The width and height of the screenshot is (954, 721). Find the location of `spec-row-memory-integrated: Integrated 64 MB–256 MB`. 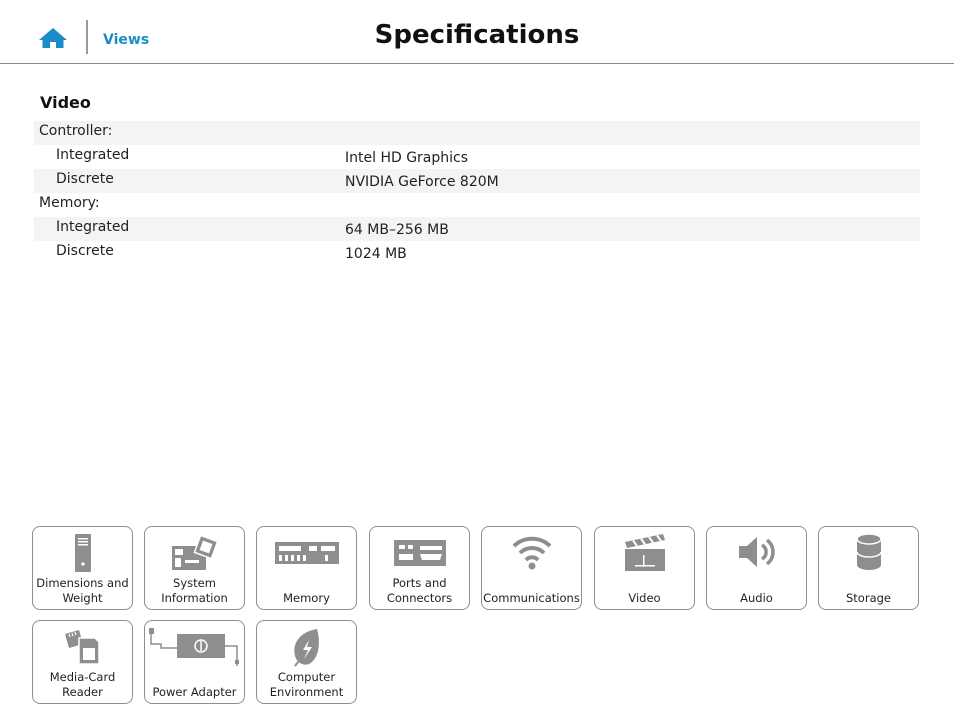

spec-row-memory-integrated: Integrated 64 MB–256 MB is located at coordinates (477, 229).